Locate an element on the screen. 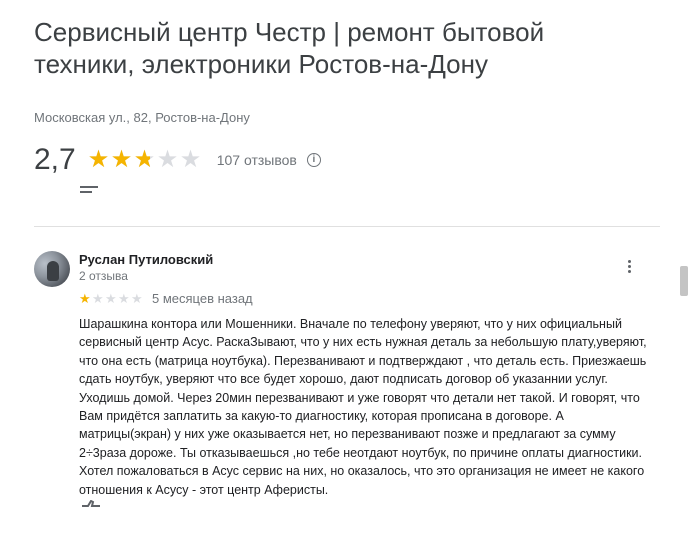 The height and width of the screenshot is (535, 700). rating-summary: 2,7 ★ ★ ★ ★ ★ ★ ★ ★ 107 отзывов i is located at coordinates (177, 160).